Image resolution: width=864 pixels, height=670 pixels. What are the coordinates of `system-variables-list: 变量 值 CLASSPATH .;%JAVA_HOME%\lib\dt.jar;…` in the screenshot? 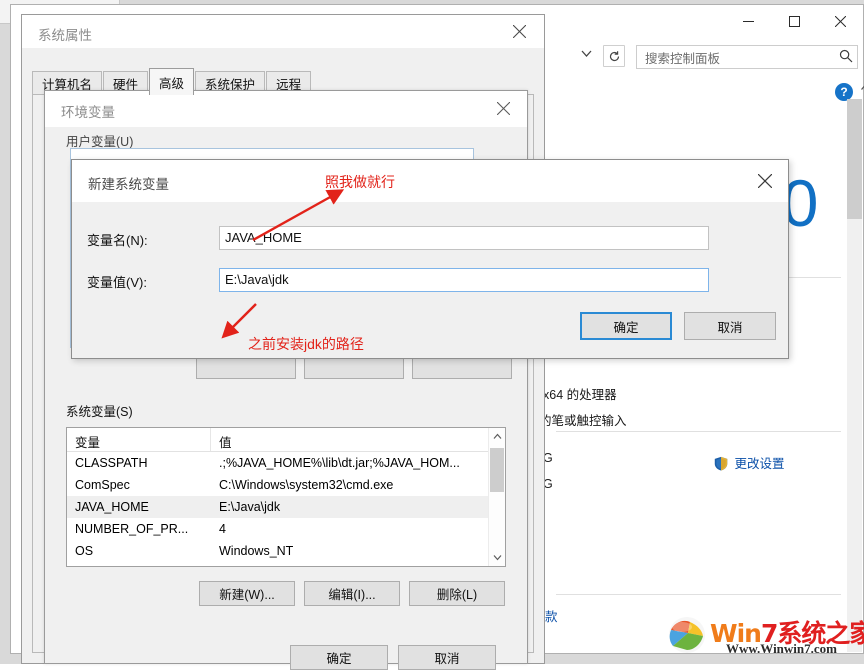 It's located at (286, 497).